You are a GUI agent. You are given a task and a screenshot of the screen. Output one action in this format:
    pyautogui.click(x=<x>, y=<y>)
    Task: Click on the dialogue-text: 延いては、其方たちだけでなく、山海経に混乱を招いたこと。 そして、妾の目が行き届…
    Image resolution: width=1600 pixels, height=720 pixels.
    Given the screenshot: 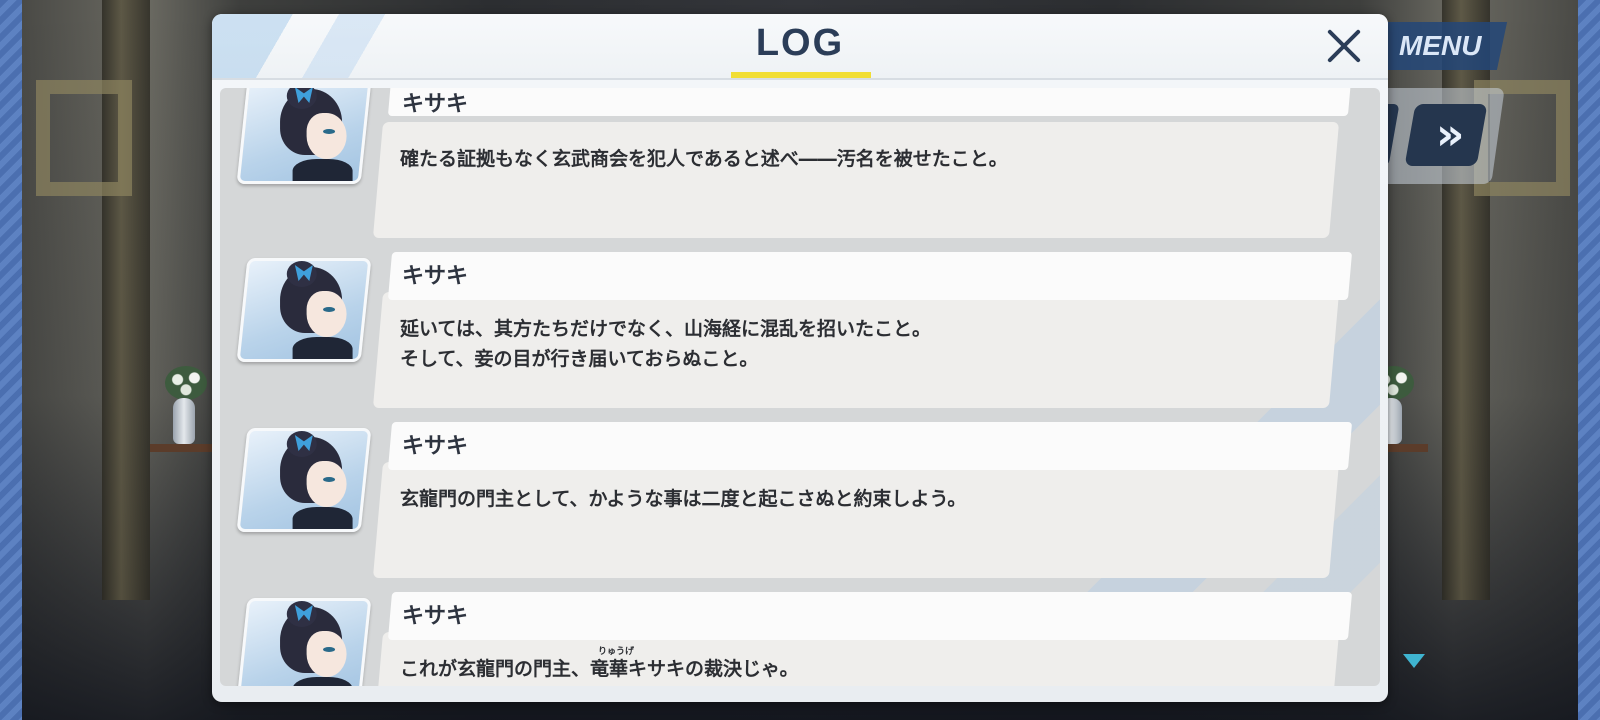 What is the action you would take?
    pyautogui.click(x=666, y=344)
    